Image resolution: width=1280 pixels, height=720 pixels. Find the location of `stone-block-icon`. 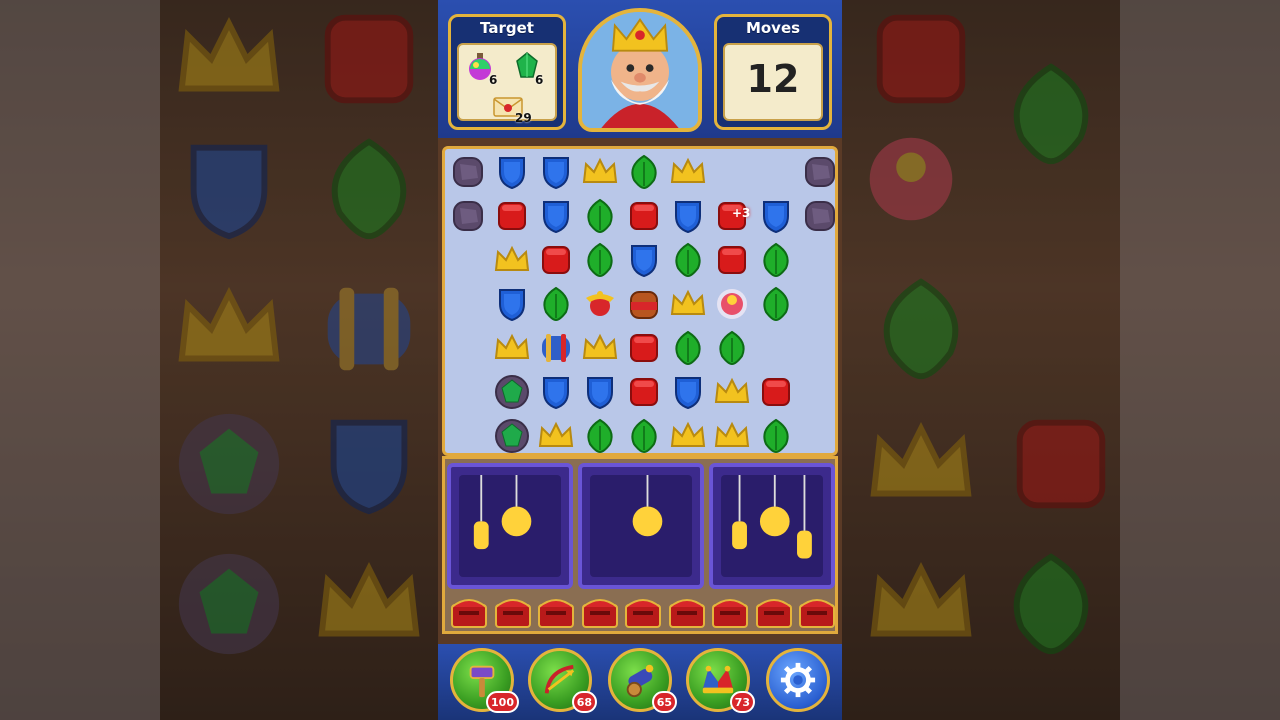

stone-block-icon is located at coordinates (468, 172).